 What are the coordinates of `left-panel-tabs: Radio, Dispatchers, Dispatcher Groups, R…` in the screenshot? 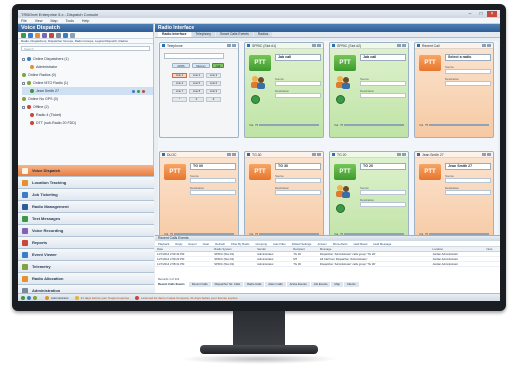 It's located at (85, 41).